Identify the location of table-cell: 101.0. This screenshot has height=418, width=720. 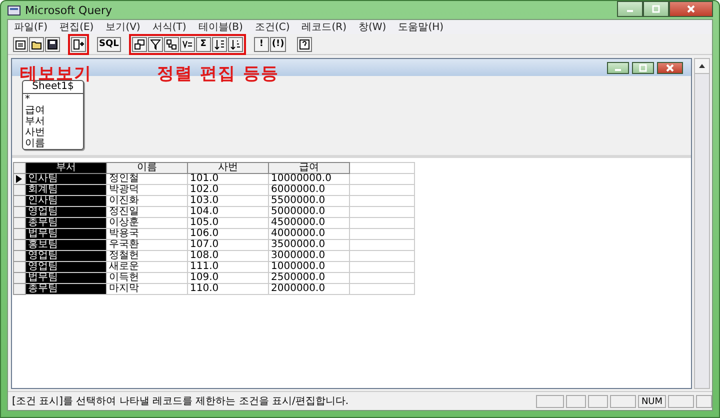
(228, 179).